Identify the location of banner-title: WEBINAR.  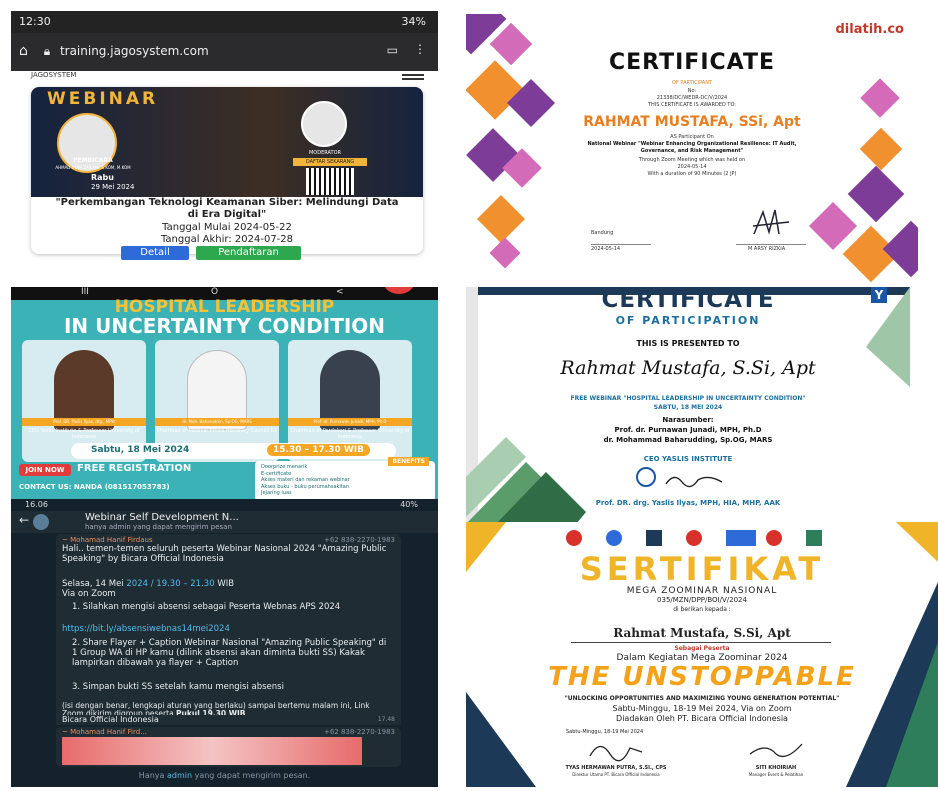
(103, 99).